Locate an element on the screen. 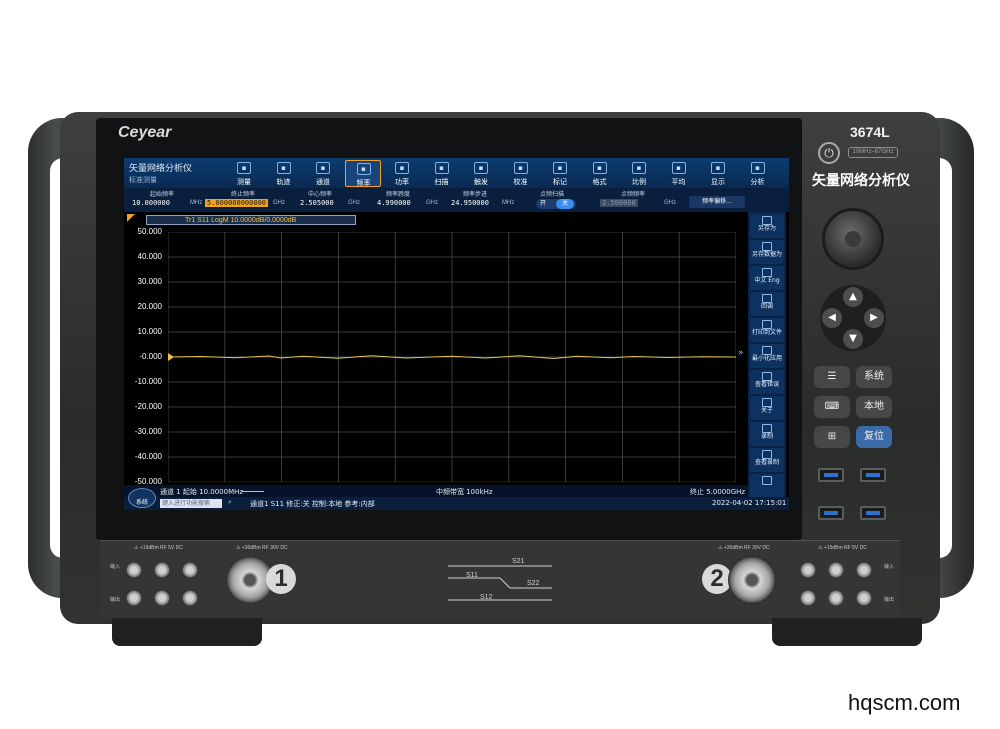 This screenshot has height=729, width=1000. format-icon: ▪ is located at coordinates (599, 168).